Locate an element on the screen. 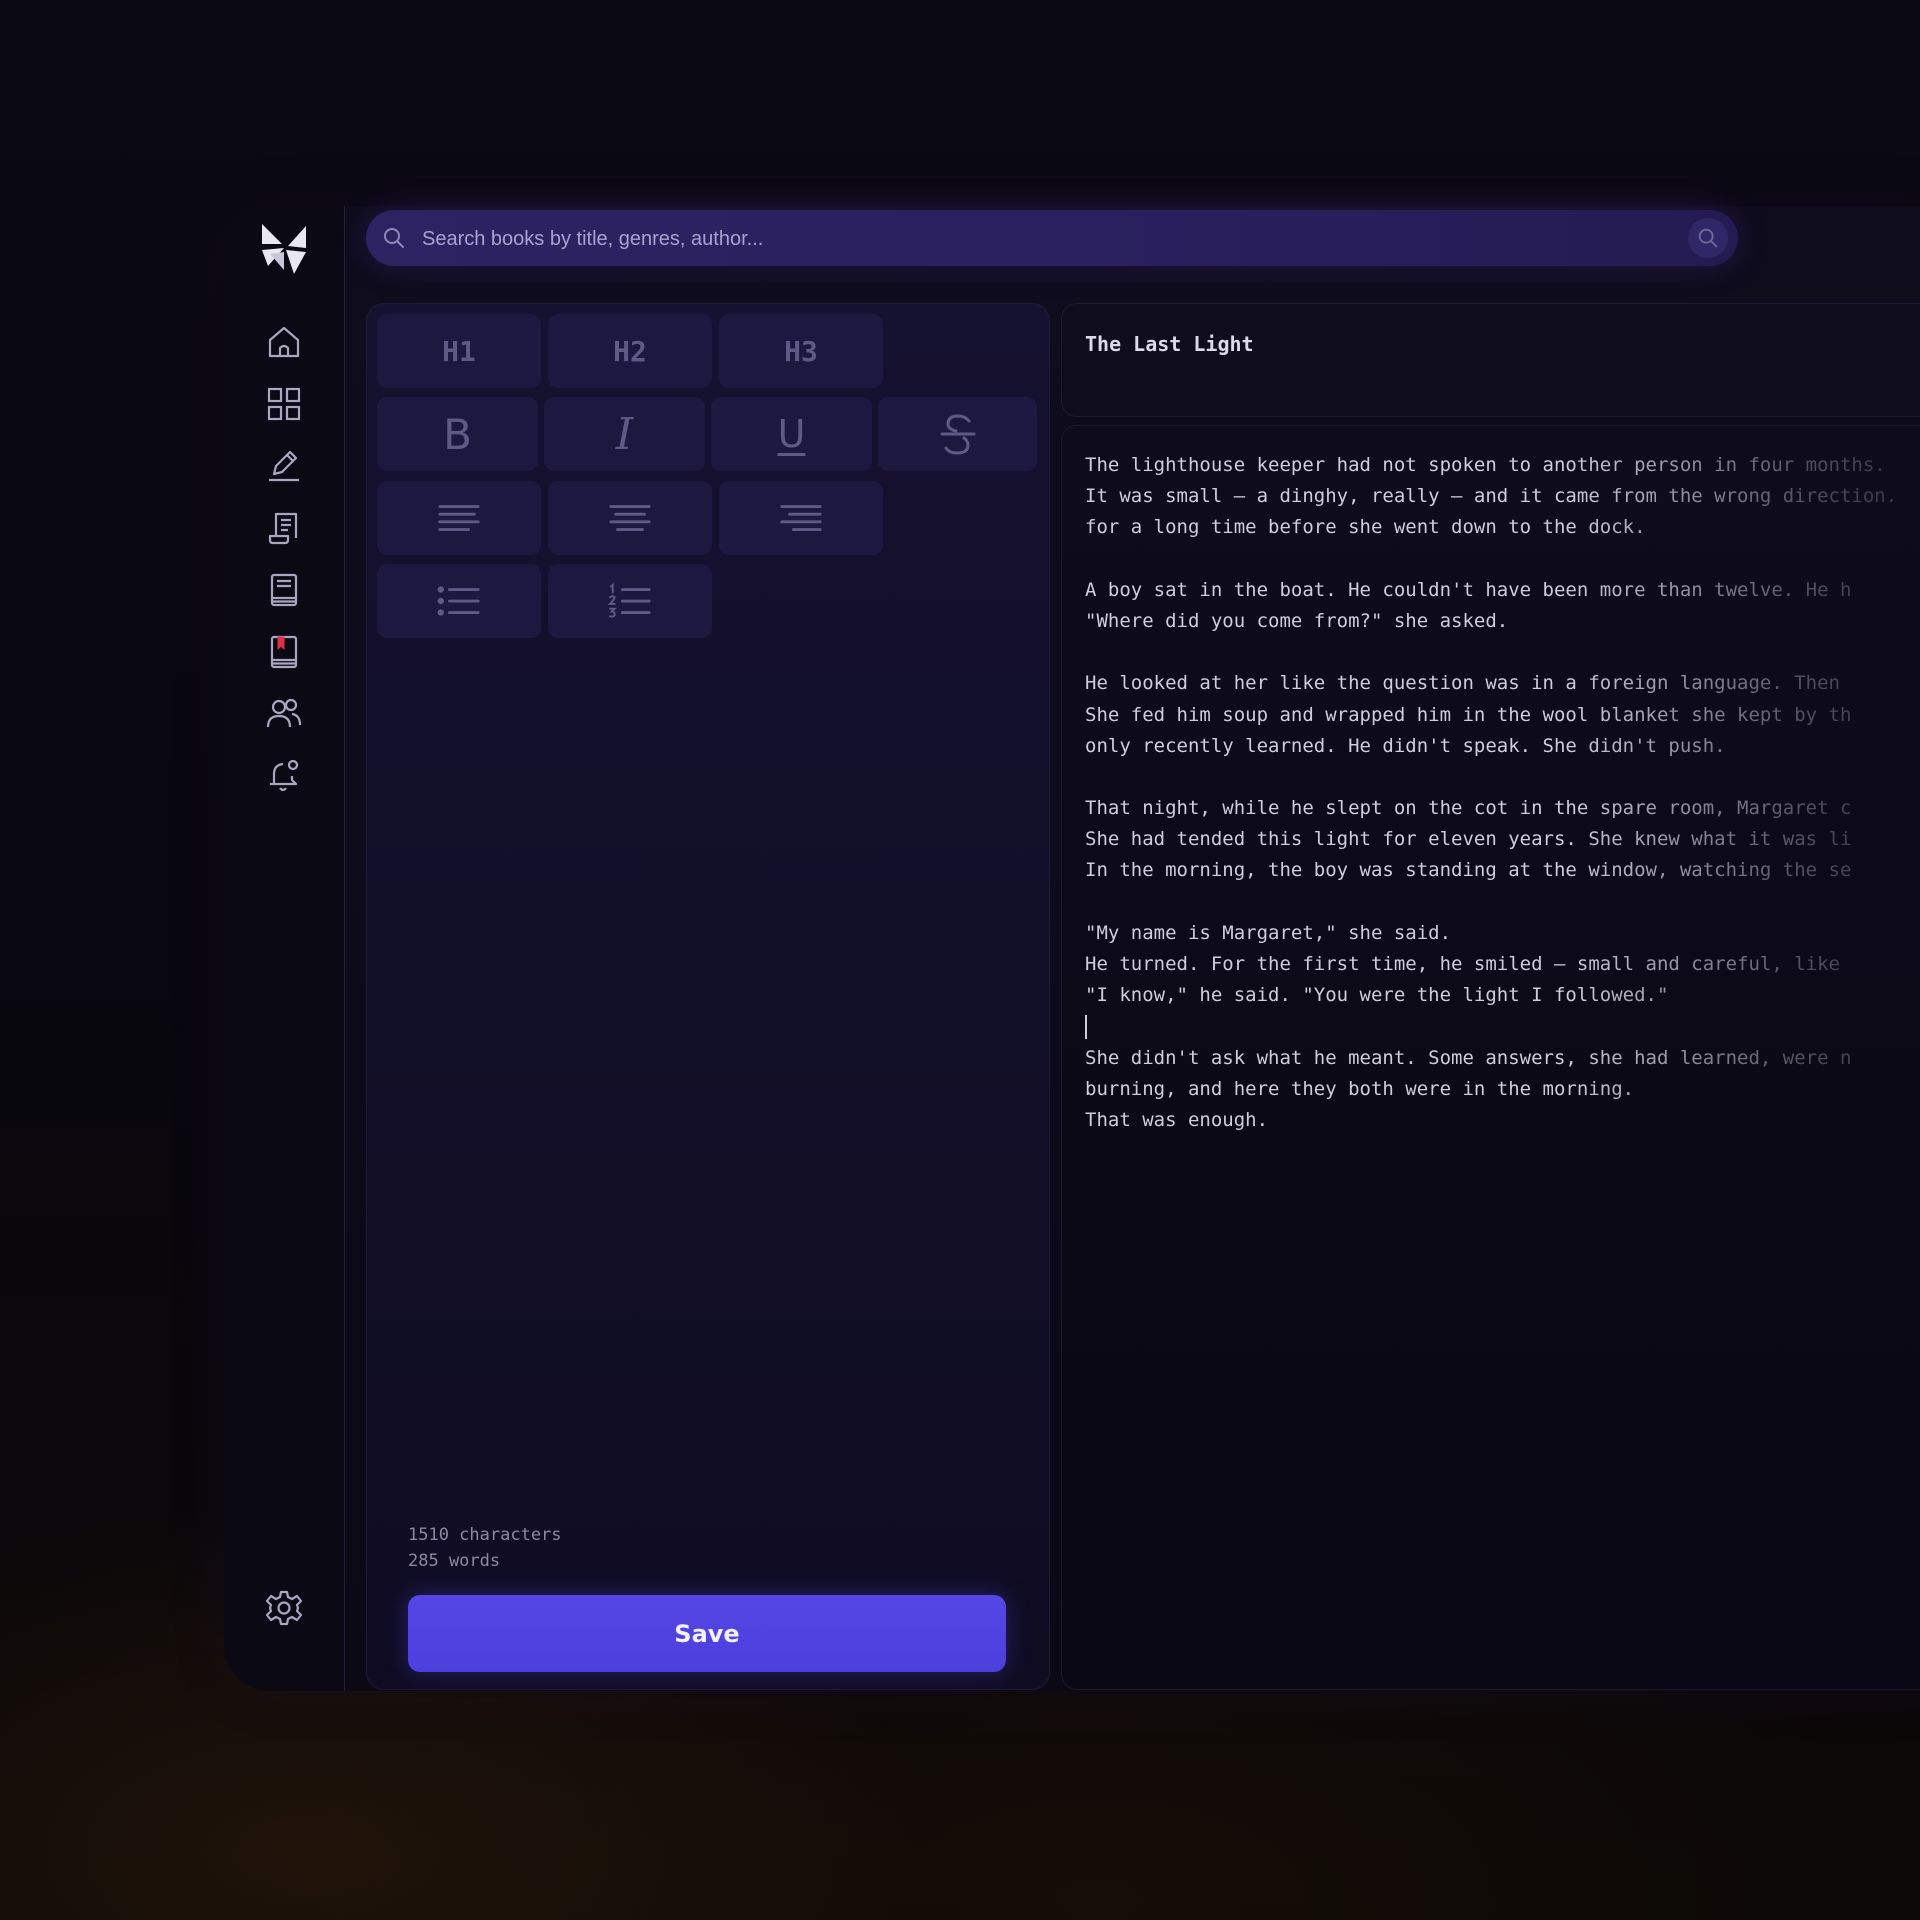  app-logo is located at coordinates (284, 250).